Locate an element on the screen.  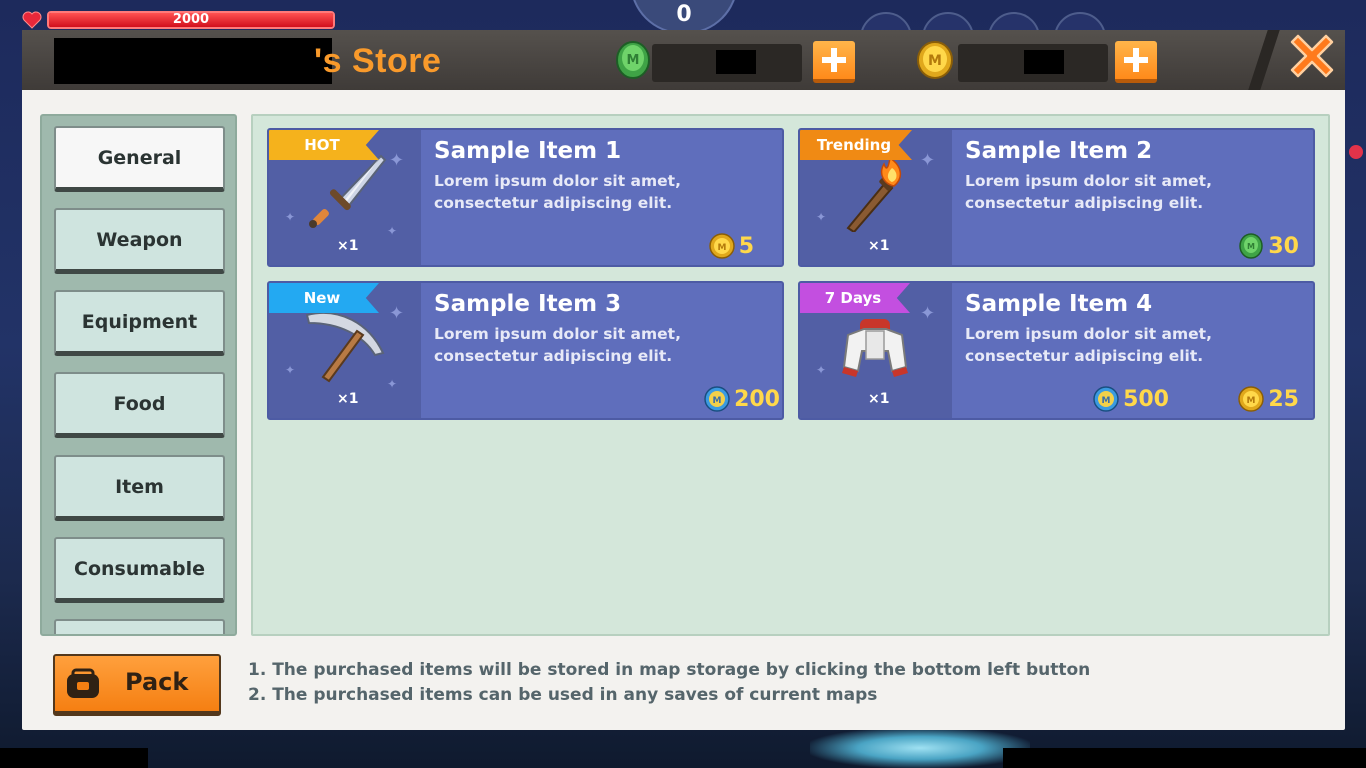
close-icon is located at coordinates (1312, 56).